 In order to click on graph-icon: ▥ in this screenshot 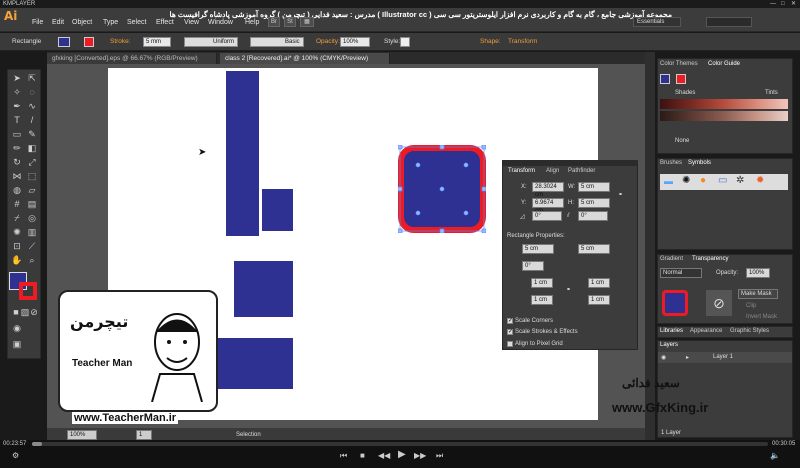, I will do `click(32, 232)`.